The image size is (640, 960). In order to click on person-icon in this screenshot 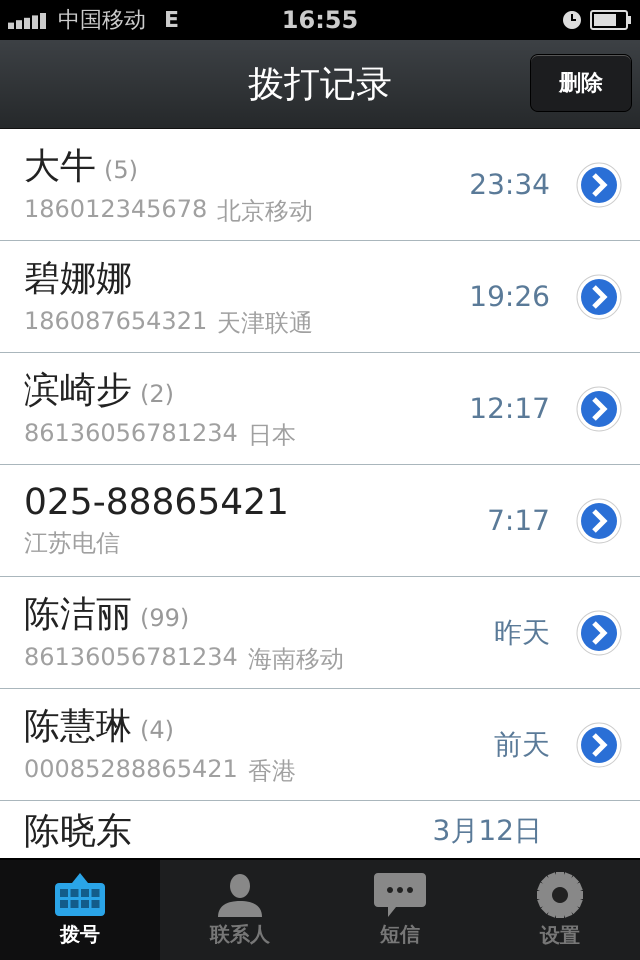, I will do `click(240, 894)`.